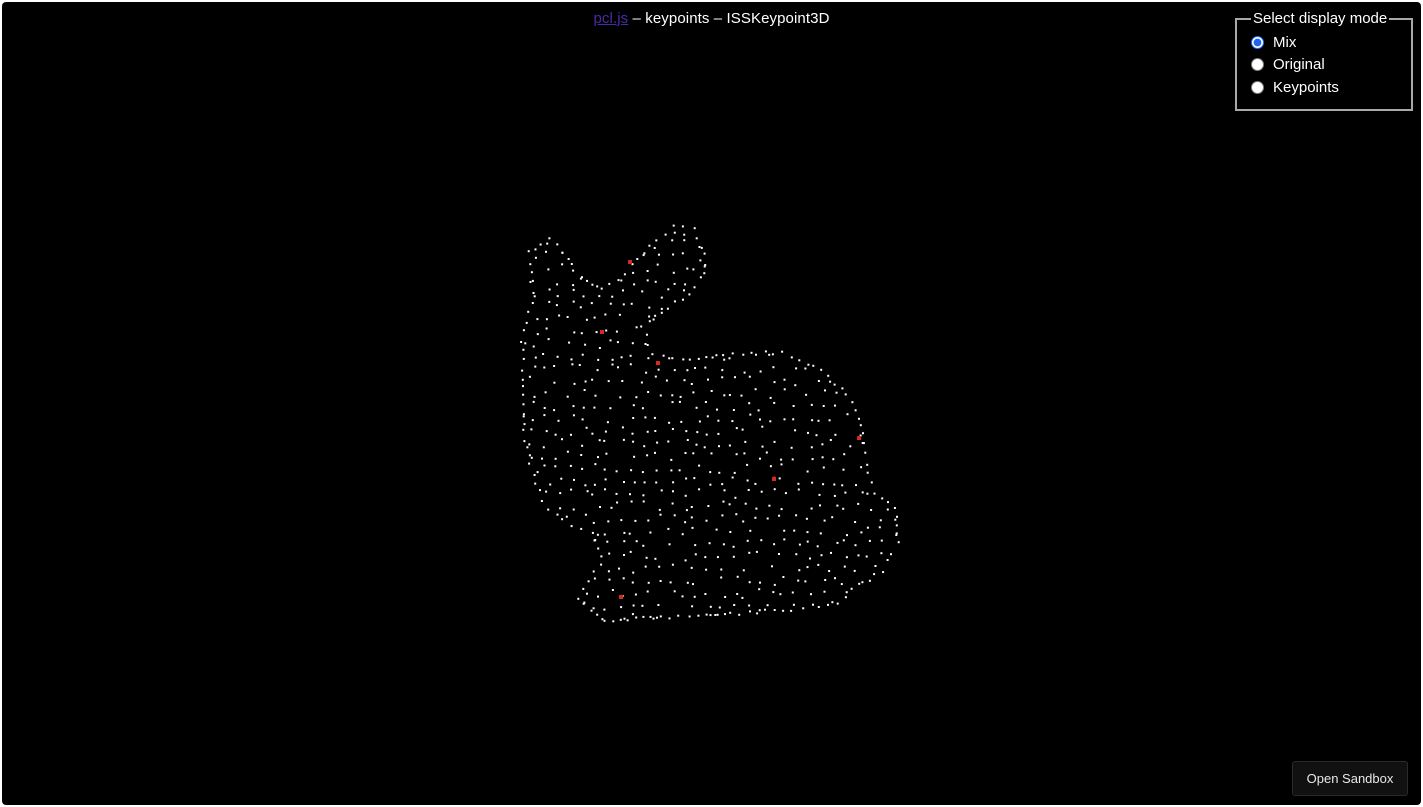 The image size is (1423, 807). I want to click on open-sandbox-button: Open Sandbox, so click(1350, 778).